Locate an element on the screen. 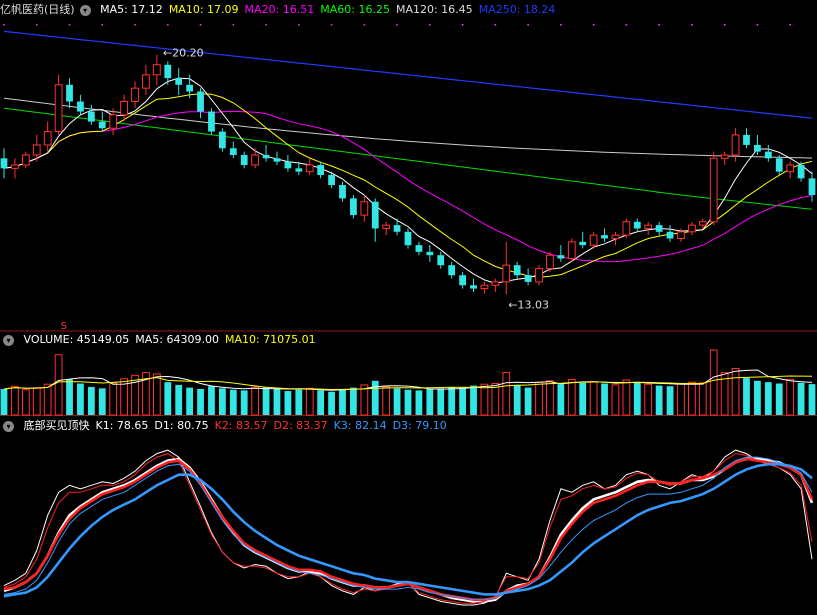  volume-legend-2: MA10: 71075.01 is located at coordinates (270, 339).